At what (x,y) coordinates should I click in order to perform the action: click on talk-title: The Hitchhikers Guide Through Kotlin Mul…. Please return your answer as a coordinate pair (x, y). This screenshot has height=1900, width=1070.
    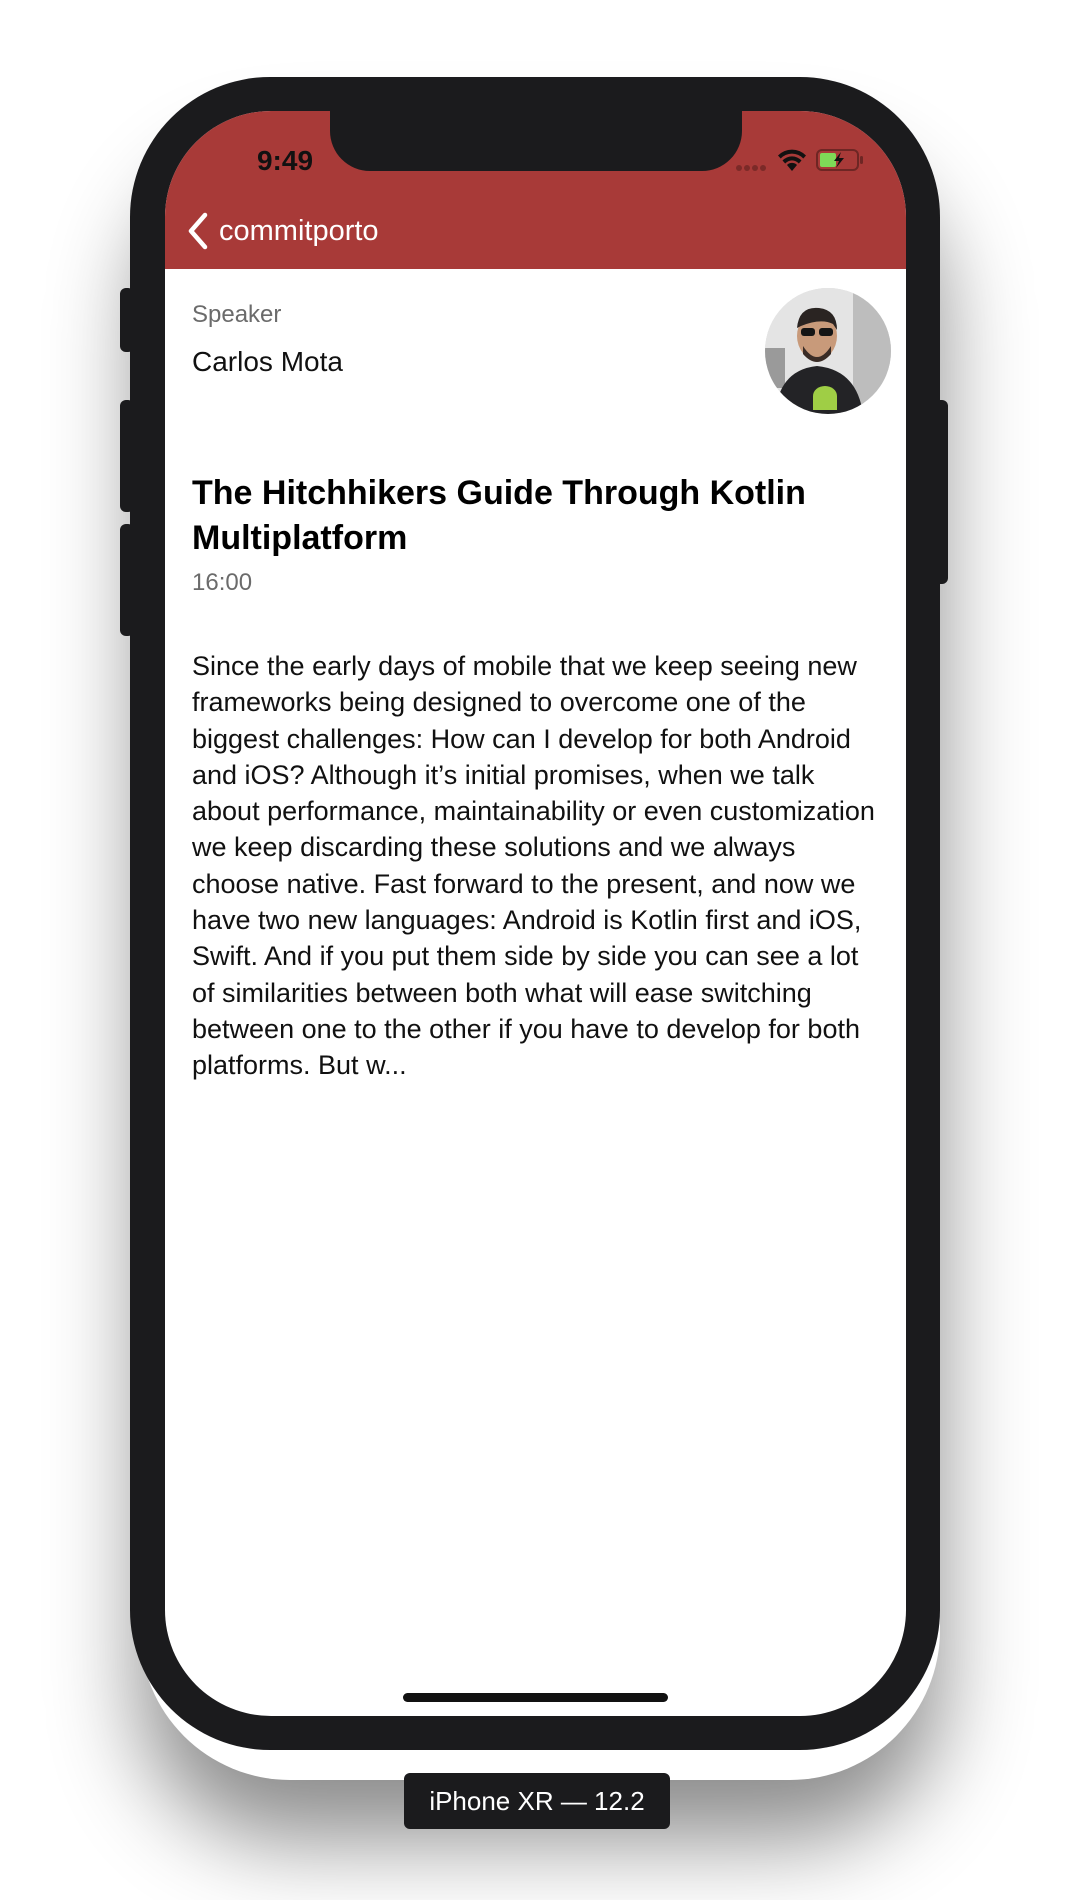
    Looking at the image, I should click on (499, 515).